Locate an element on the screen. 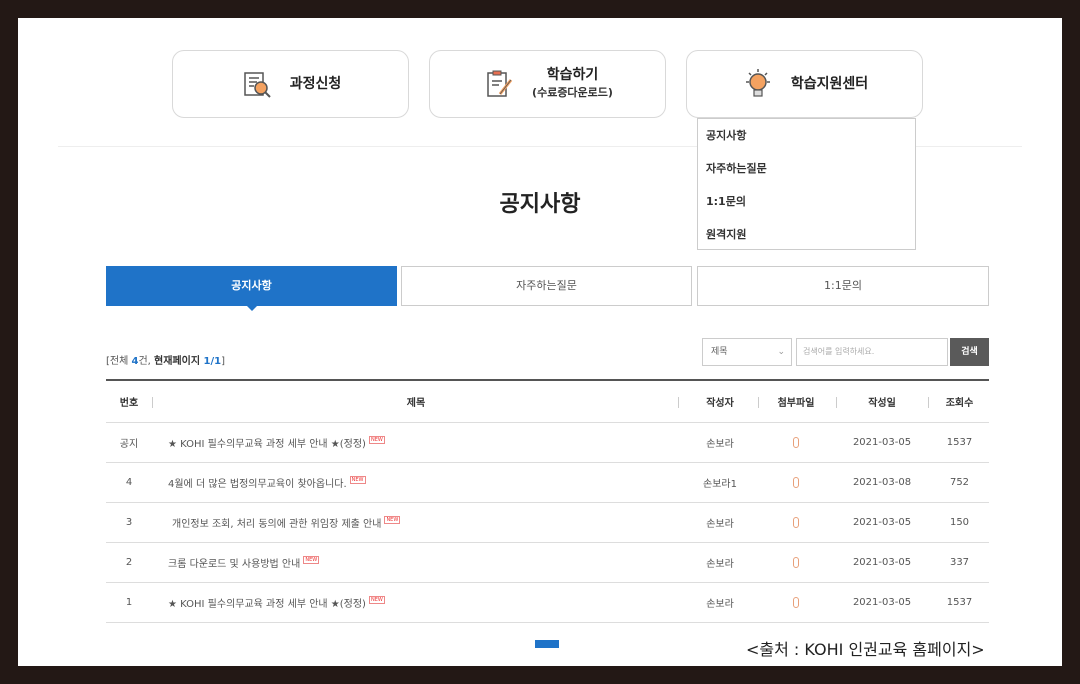 This screenshot has width=1080, height=684. document-search-icon is located at coordinates (257, 84).